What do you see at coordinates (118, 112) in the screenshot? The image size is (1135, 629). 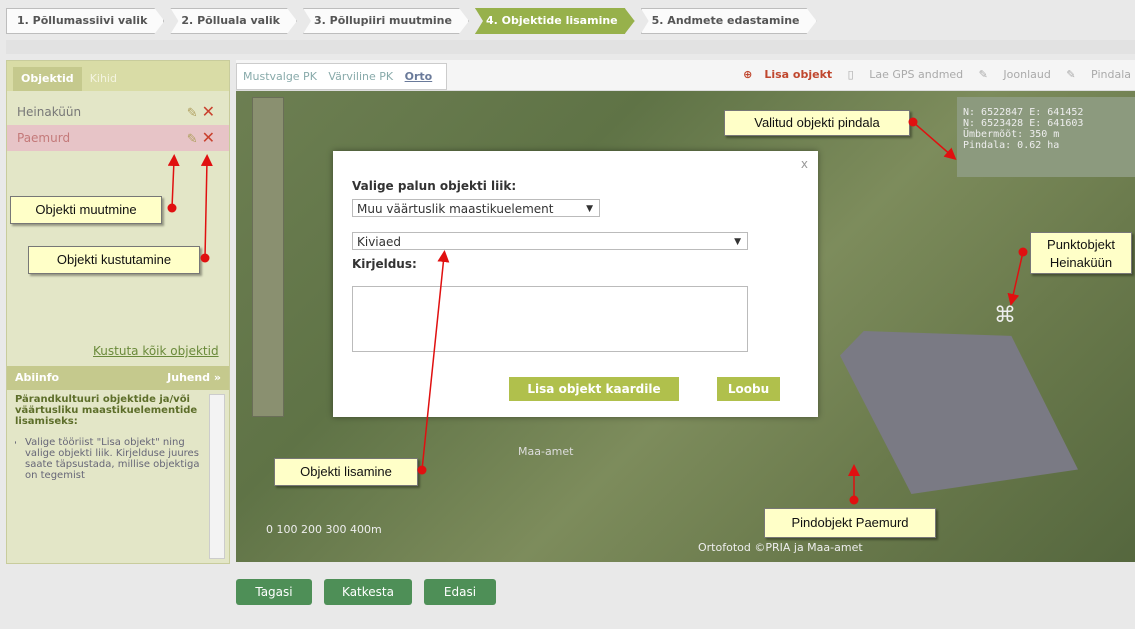 I see `object-item: Heinaküün ✎ ✕` at bounding box center [118, 112].